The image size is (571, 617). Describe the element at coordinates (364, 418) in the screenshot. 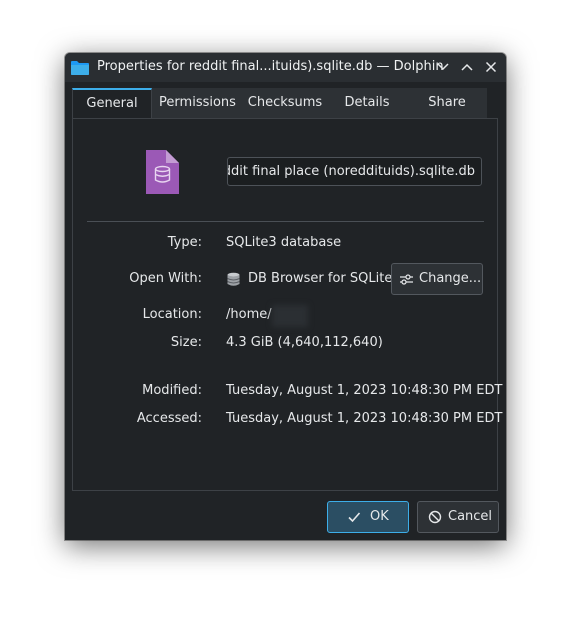

I see `accessed-value: Tuesday, August 1, 2023 10:48:30 PM EDT` at that location.